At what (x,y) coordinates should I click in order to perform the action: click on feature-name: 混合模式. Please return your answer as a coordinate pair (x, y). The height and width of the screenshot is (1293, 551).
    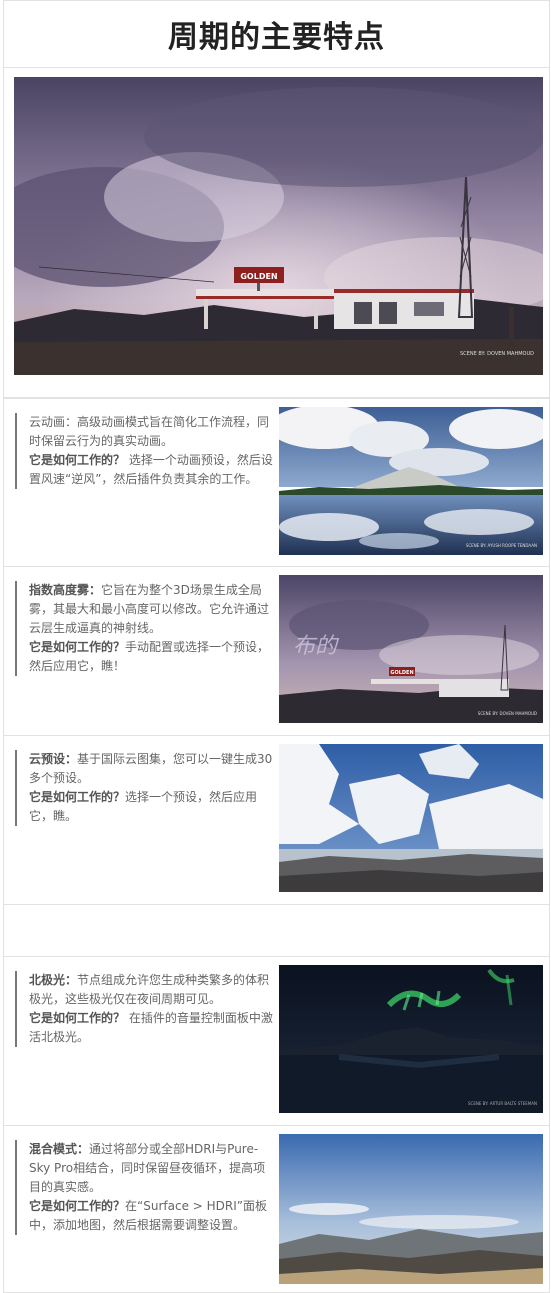
    Looking at the image, I should click on (53, 1149).